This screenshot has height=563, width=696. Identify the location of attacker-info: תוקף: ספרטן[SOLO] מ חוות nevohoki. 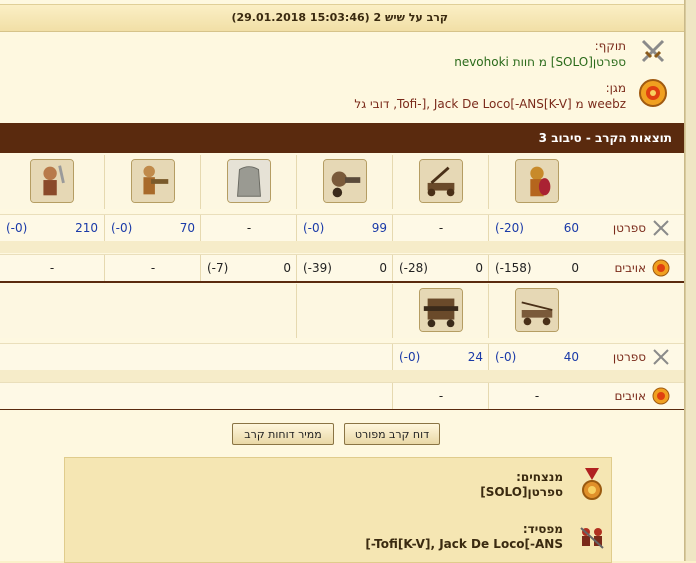
(540, 54).